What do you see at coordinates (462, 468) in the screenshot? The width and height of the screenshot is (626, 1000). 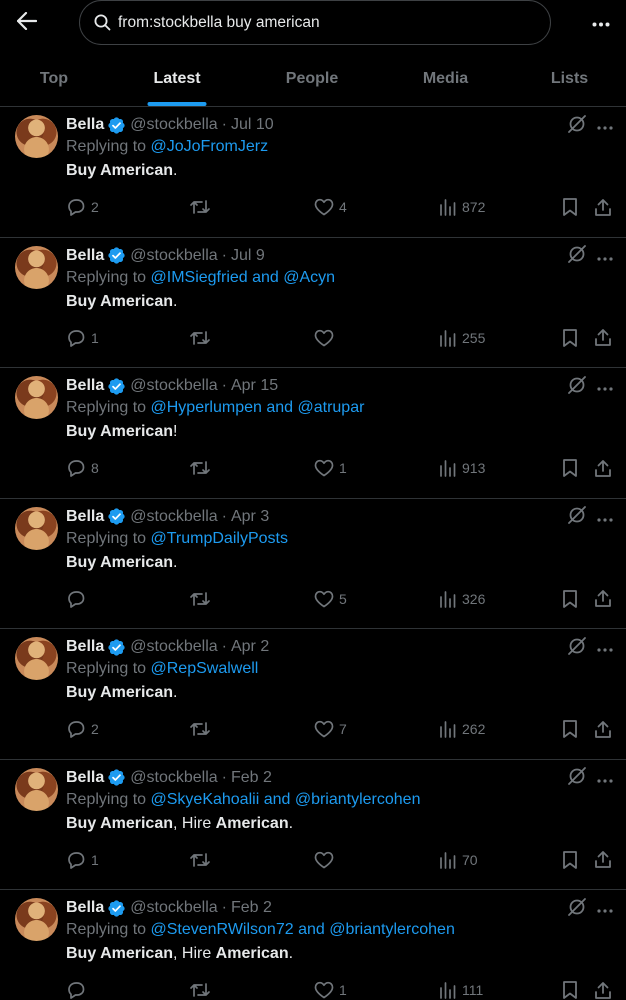 I see `views-button: 913` at bounding box center [462, 468].